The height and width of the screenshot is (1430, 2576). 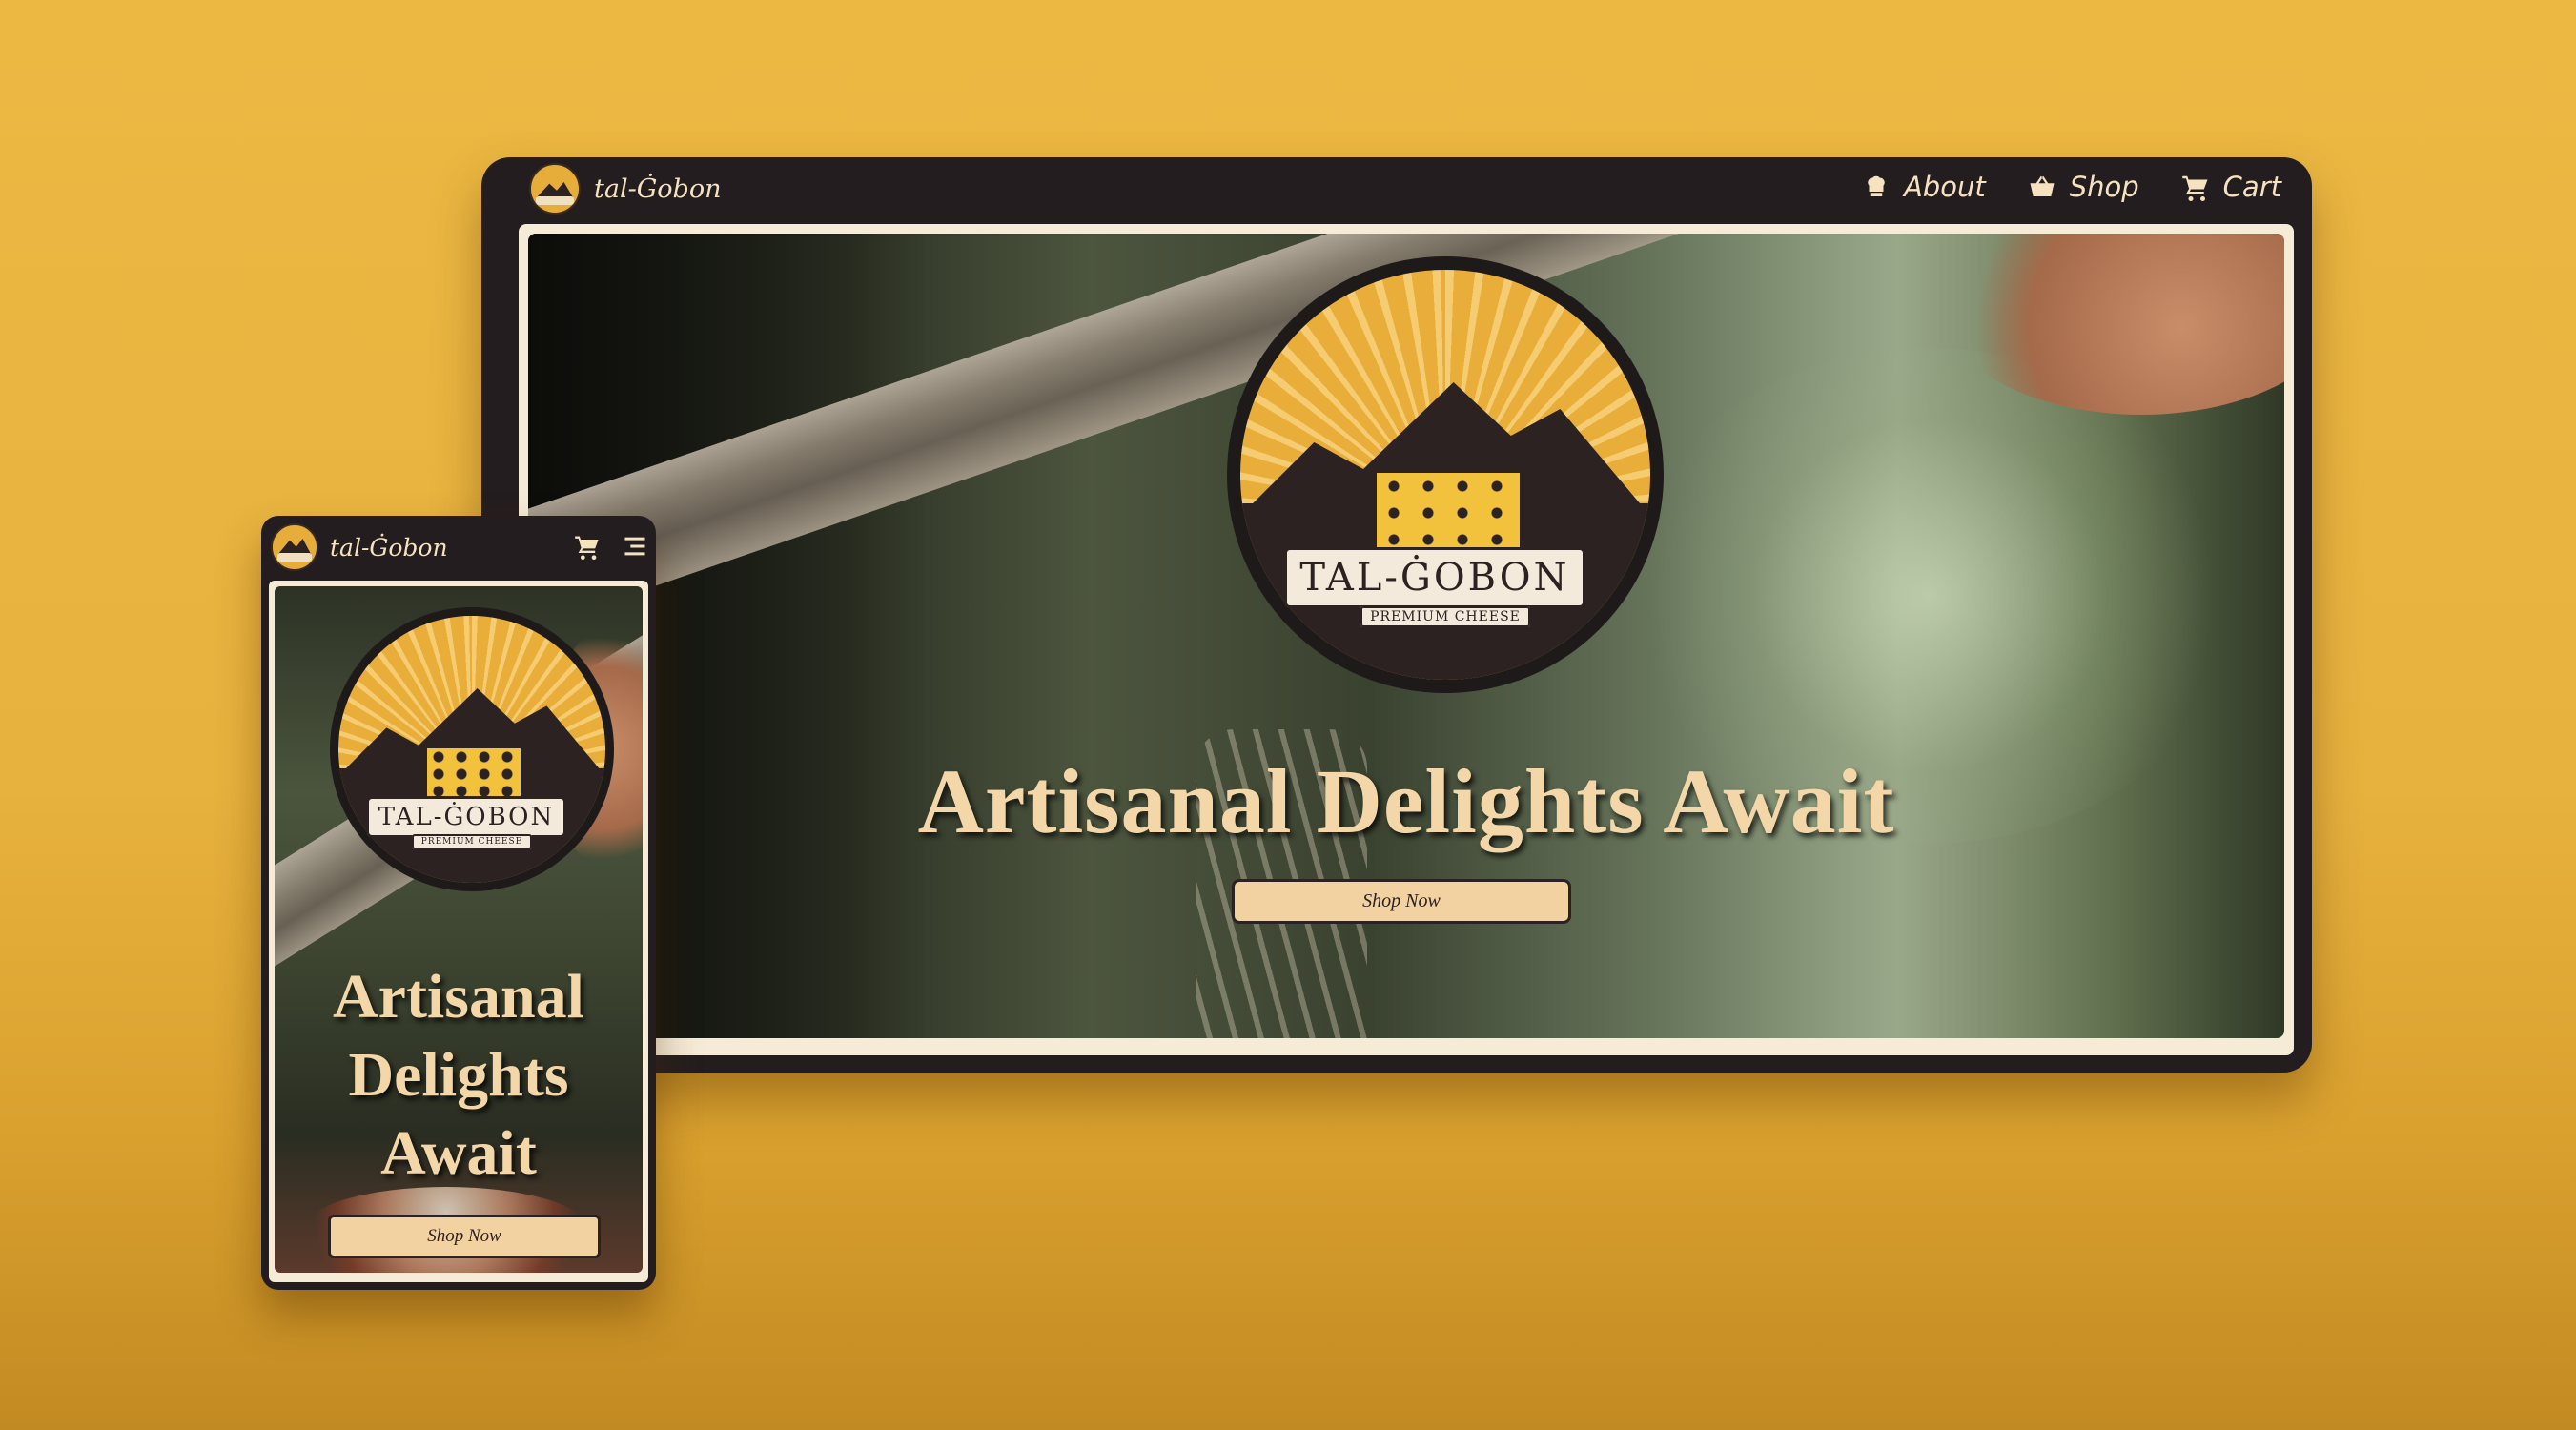 What do you see at coordinates (459, 545) in the screenshot?
I see `mobile-navbar: tal-Ġobon` at bounding box center [459, 545].